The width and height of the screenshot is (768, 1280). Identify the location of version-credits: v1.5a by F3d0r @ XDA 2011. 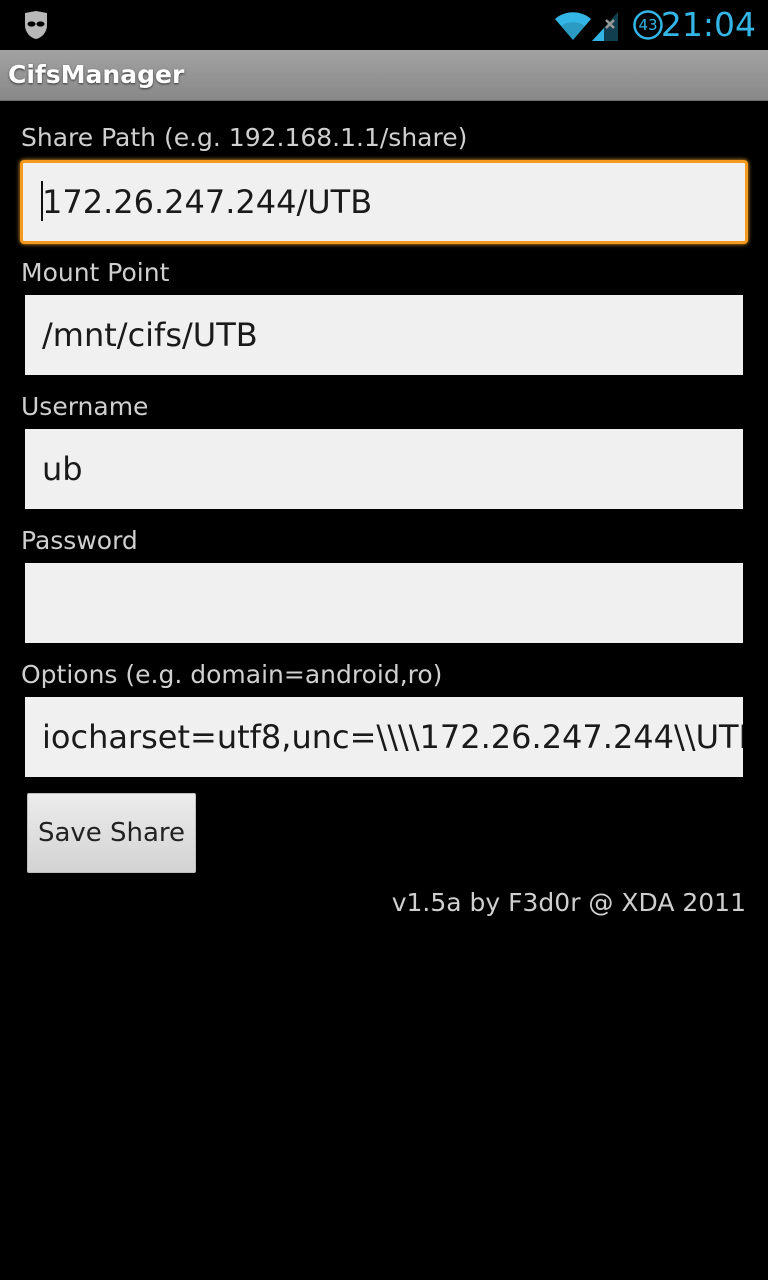
(568, 902).